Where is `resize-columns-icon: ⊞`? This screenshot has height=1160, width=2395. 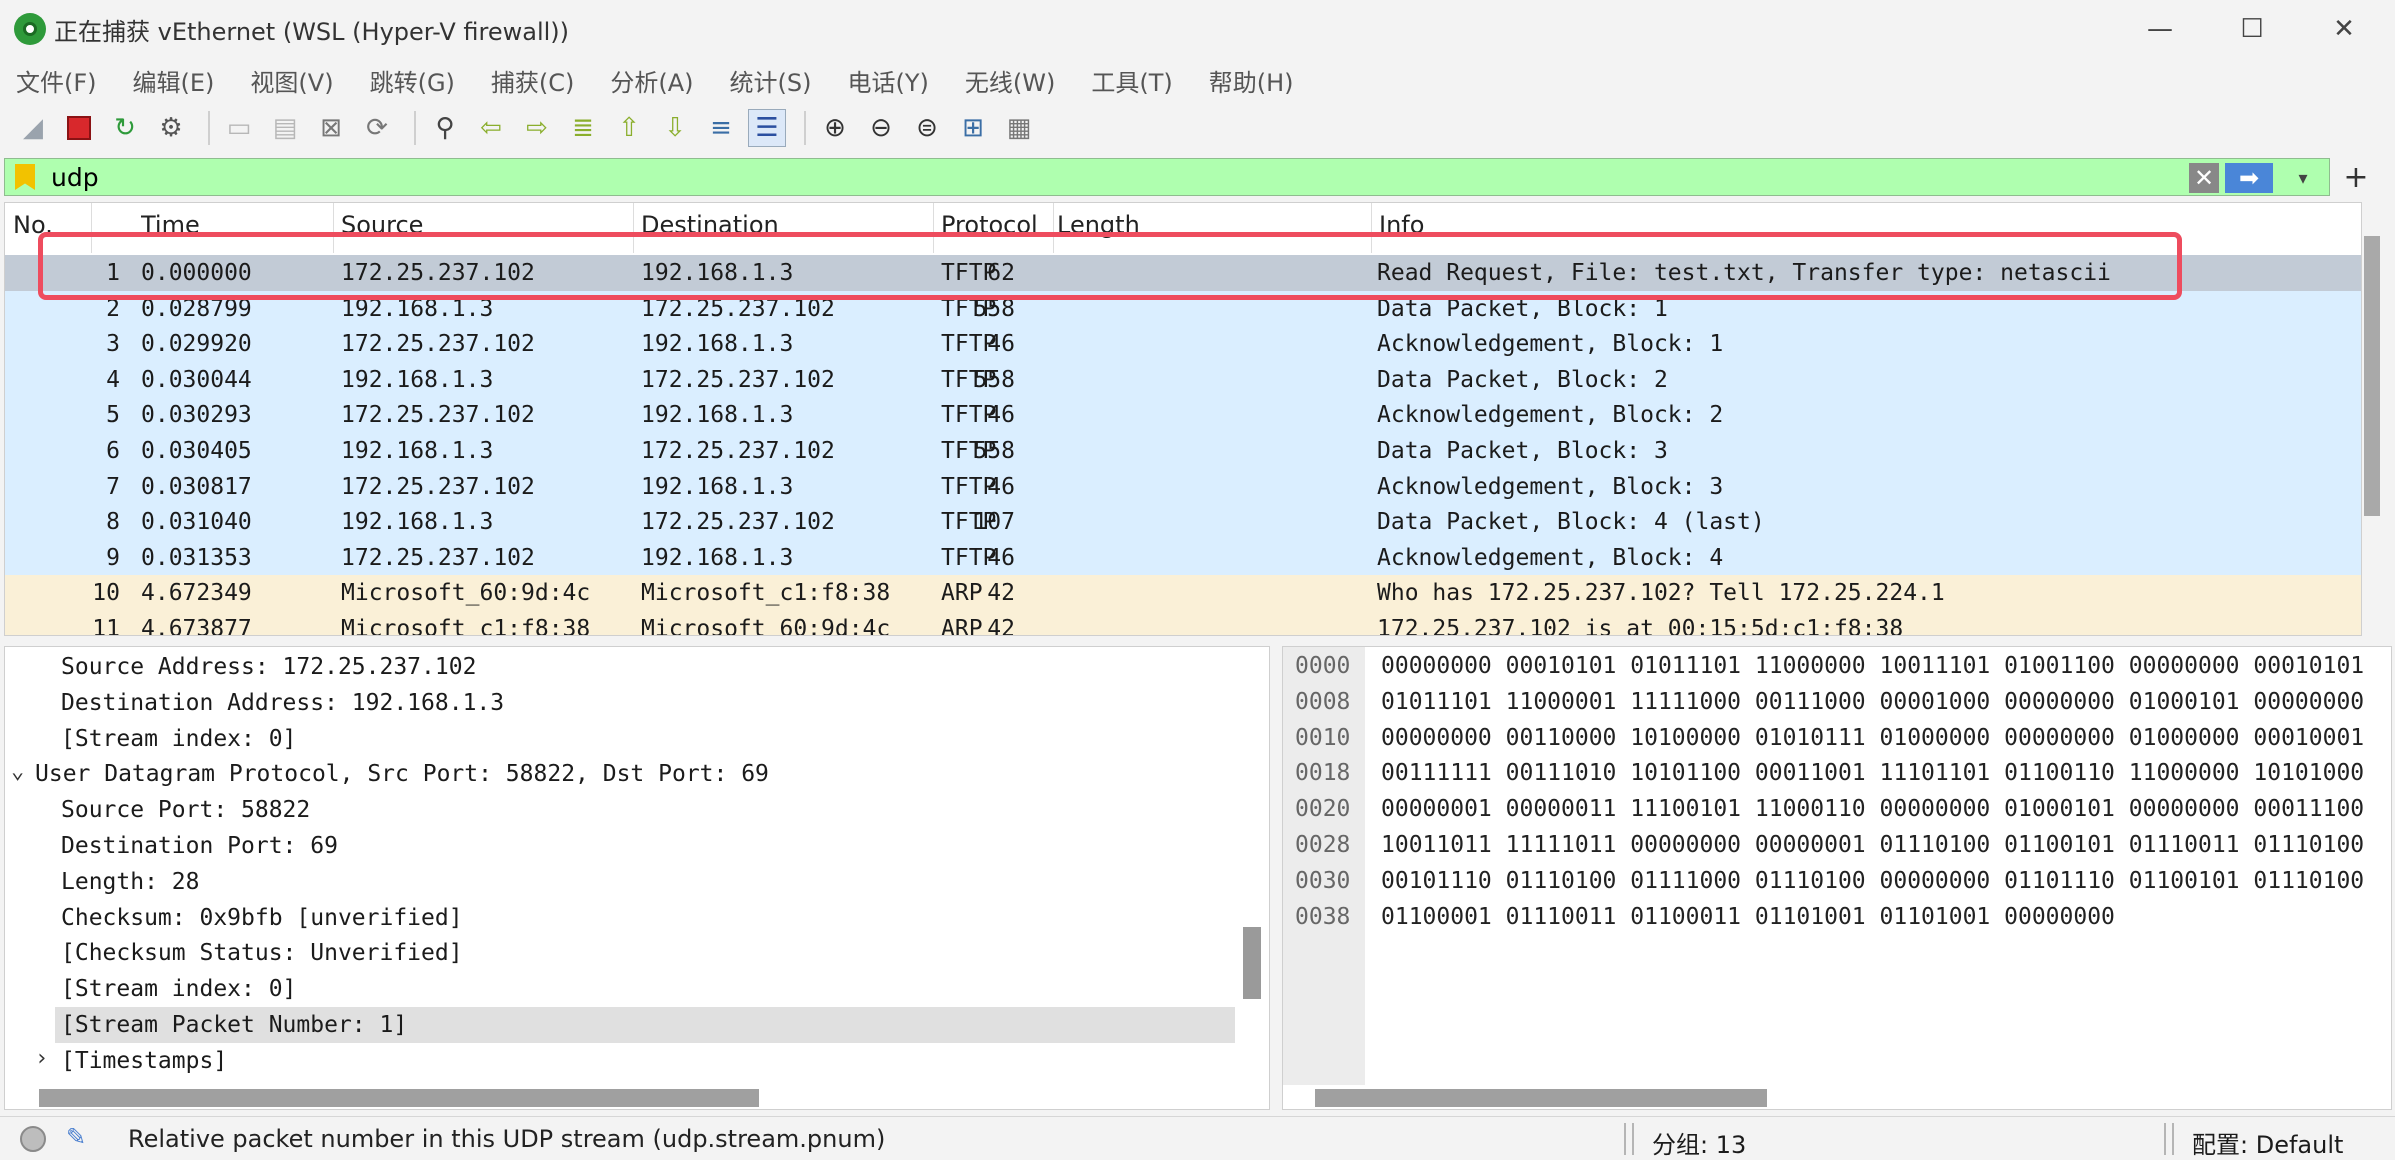 resize-columns-icon: ⊞ is located at coordinates (973, 128).